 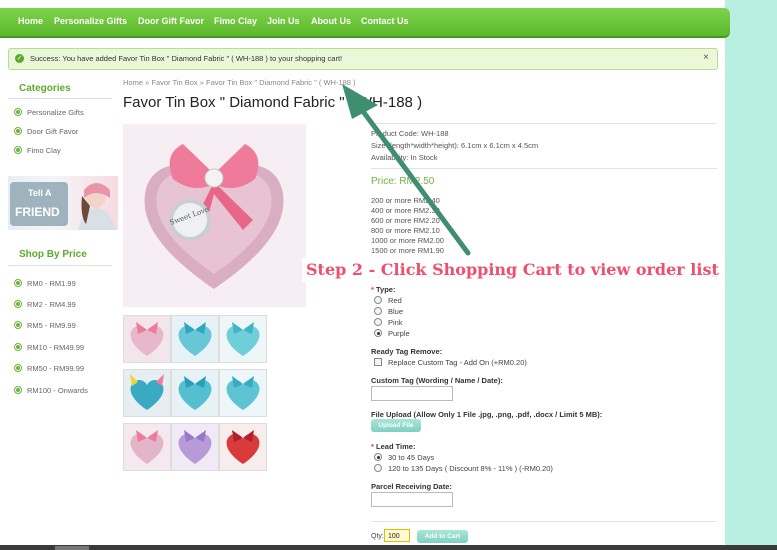 I want to click on taskbar, so click(x=388, y=547).